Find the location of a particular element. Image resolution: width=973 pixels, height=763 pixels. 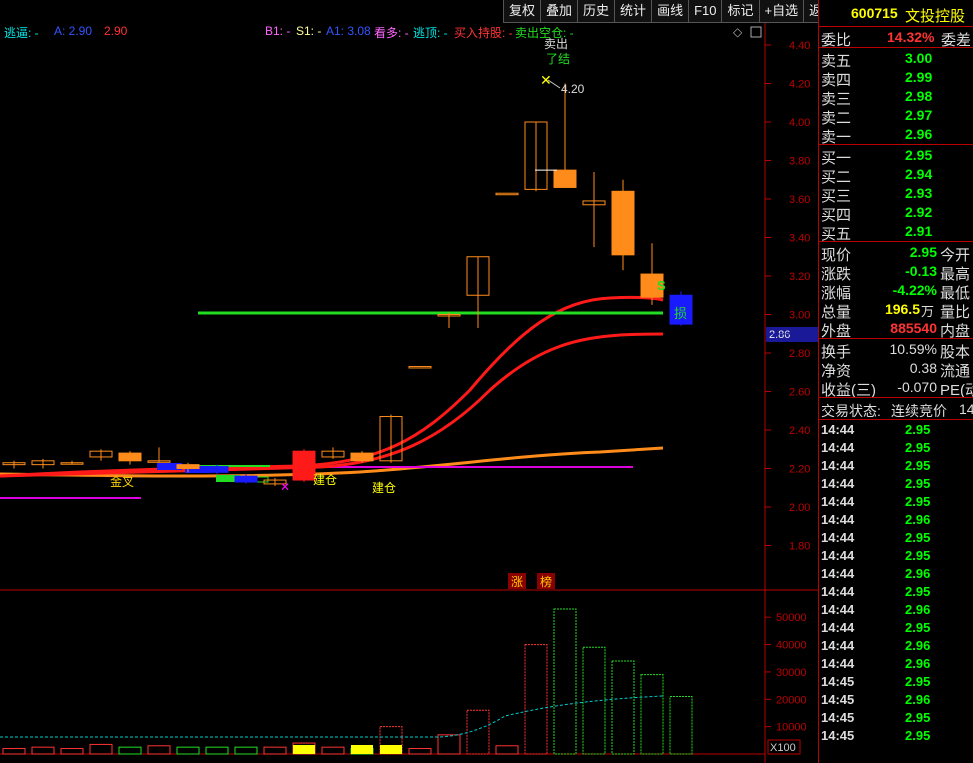

ask-row: 卖三 2.98 is located at coordinates (896, 97).